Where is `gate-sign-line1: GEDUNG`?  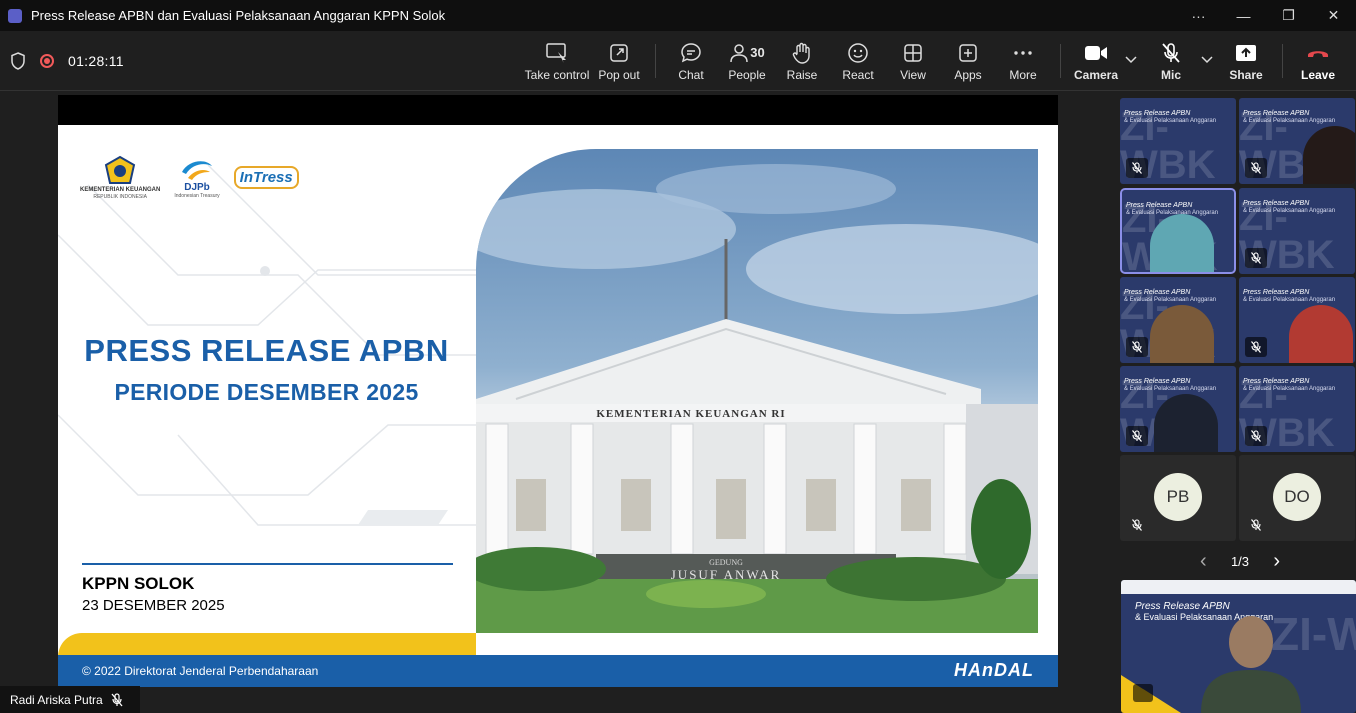 gate-sign-line1: GEDUNG is located at coordinates (726, 562).